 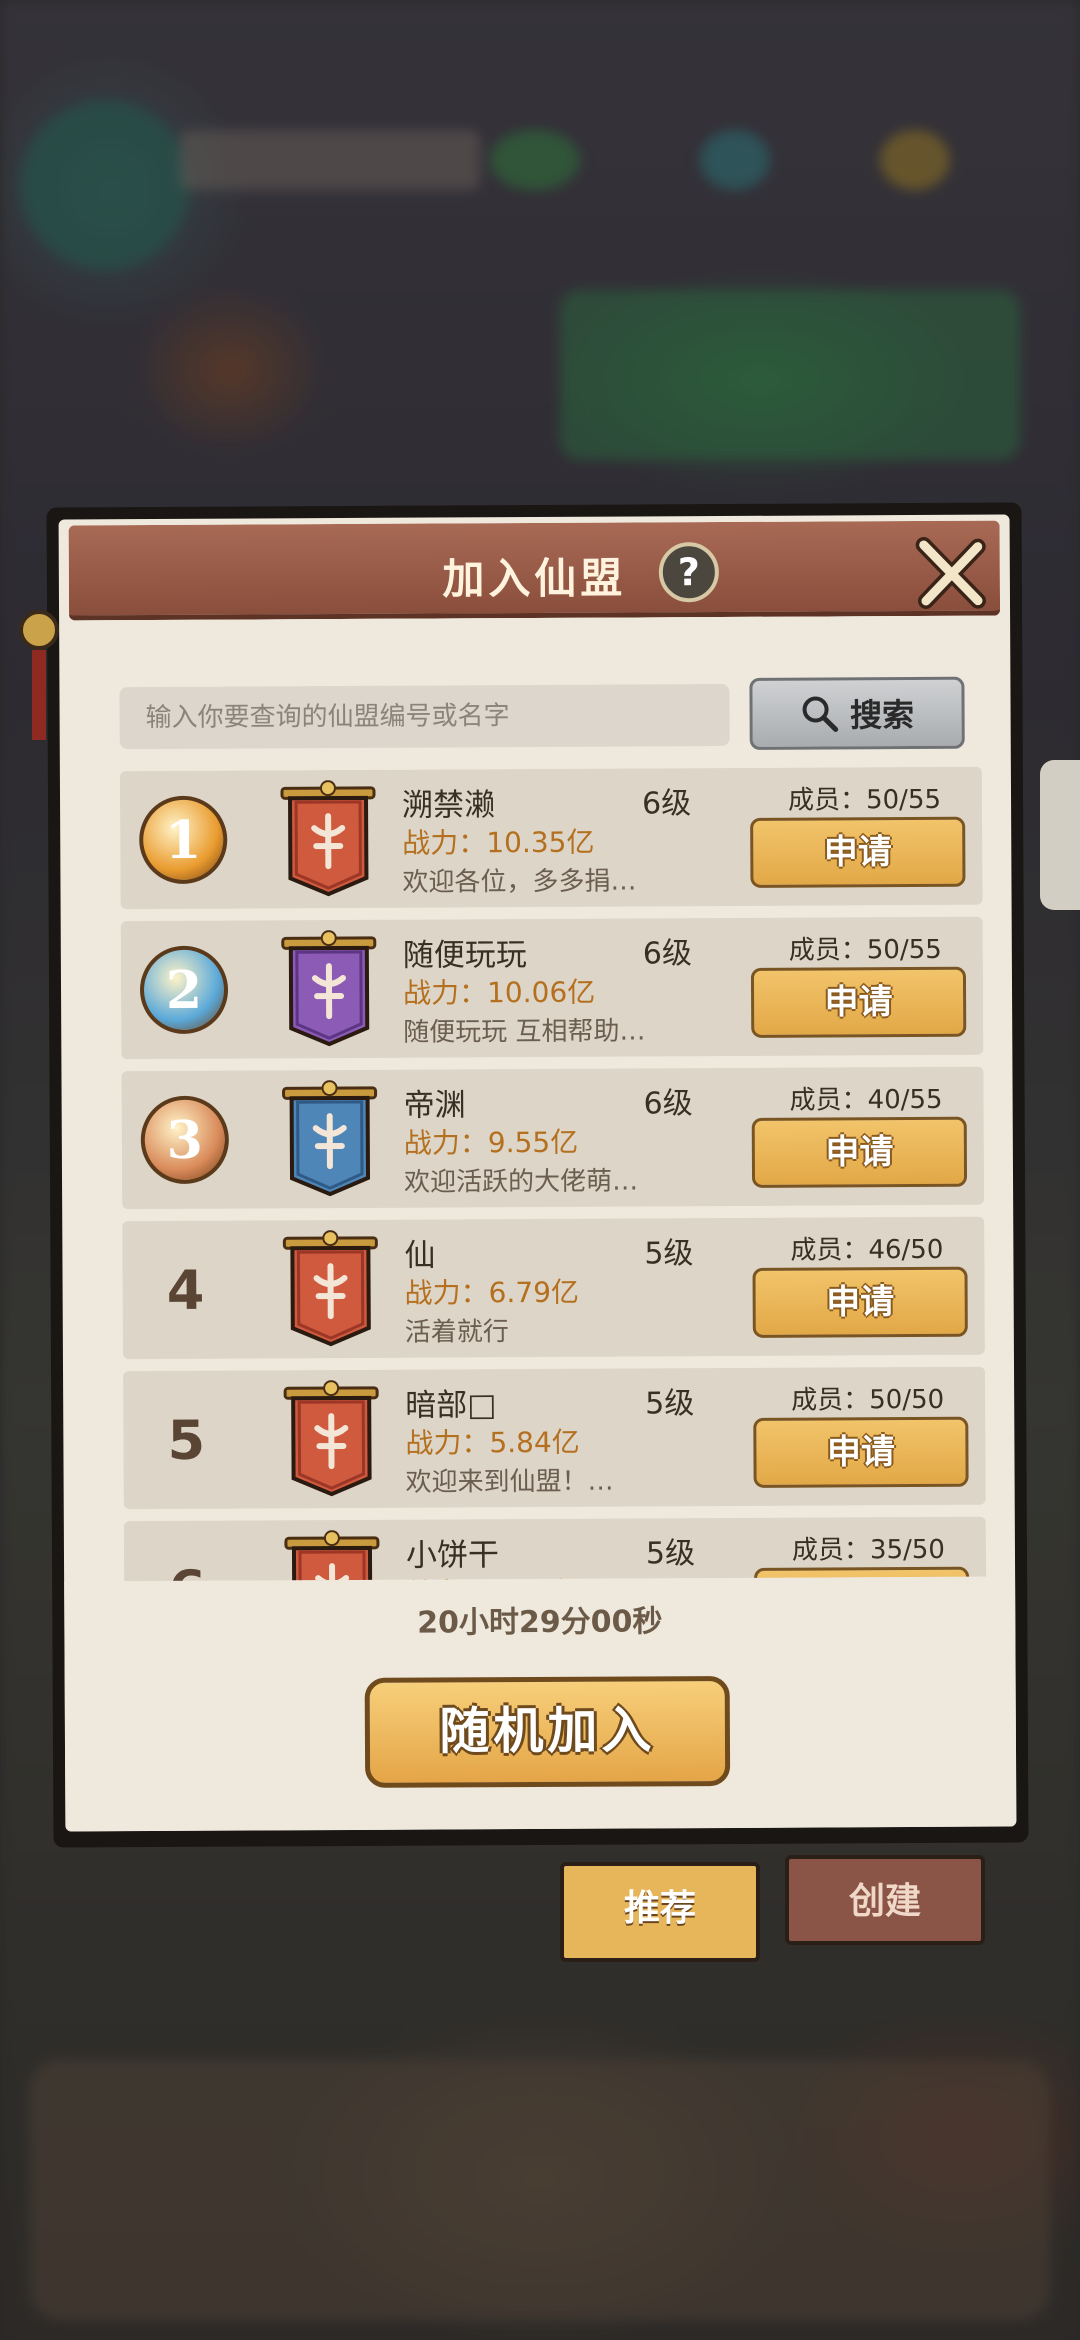 I want to click on power-value: 5.84亿, so click(x=534, y=1442).